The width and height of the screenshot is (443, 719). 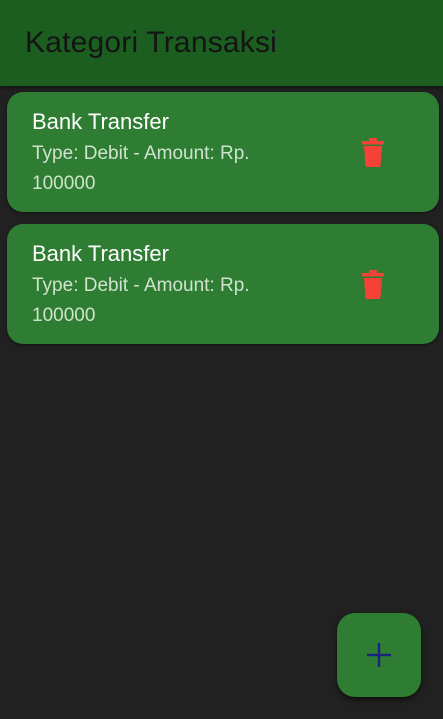 I want to click on app-bar: Kategori Transaksi, so click(x=221, y=43).